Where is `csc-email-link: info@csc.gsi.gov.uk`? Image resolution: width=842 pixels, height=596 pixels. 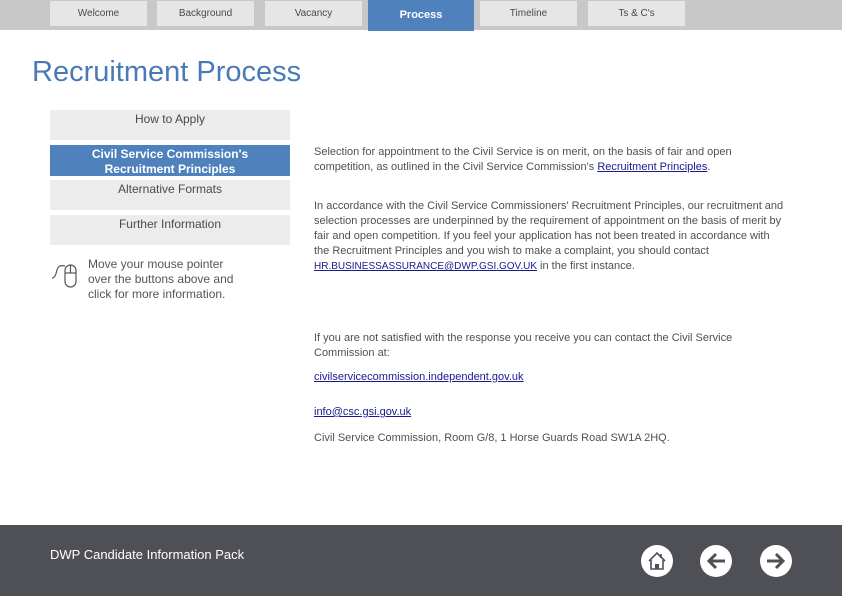 csc-email-link: info@csc.gsi.gov.uk is located at coordinates (362, 412).